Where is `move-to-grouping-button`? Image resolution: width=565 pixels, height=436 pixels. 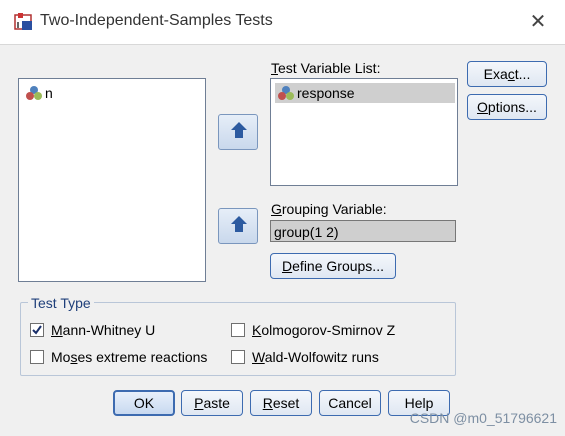
move-to-grouping-button is located at coordinates (238, 226).